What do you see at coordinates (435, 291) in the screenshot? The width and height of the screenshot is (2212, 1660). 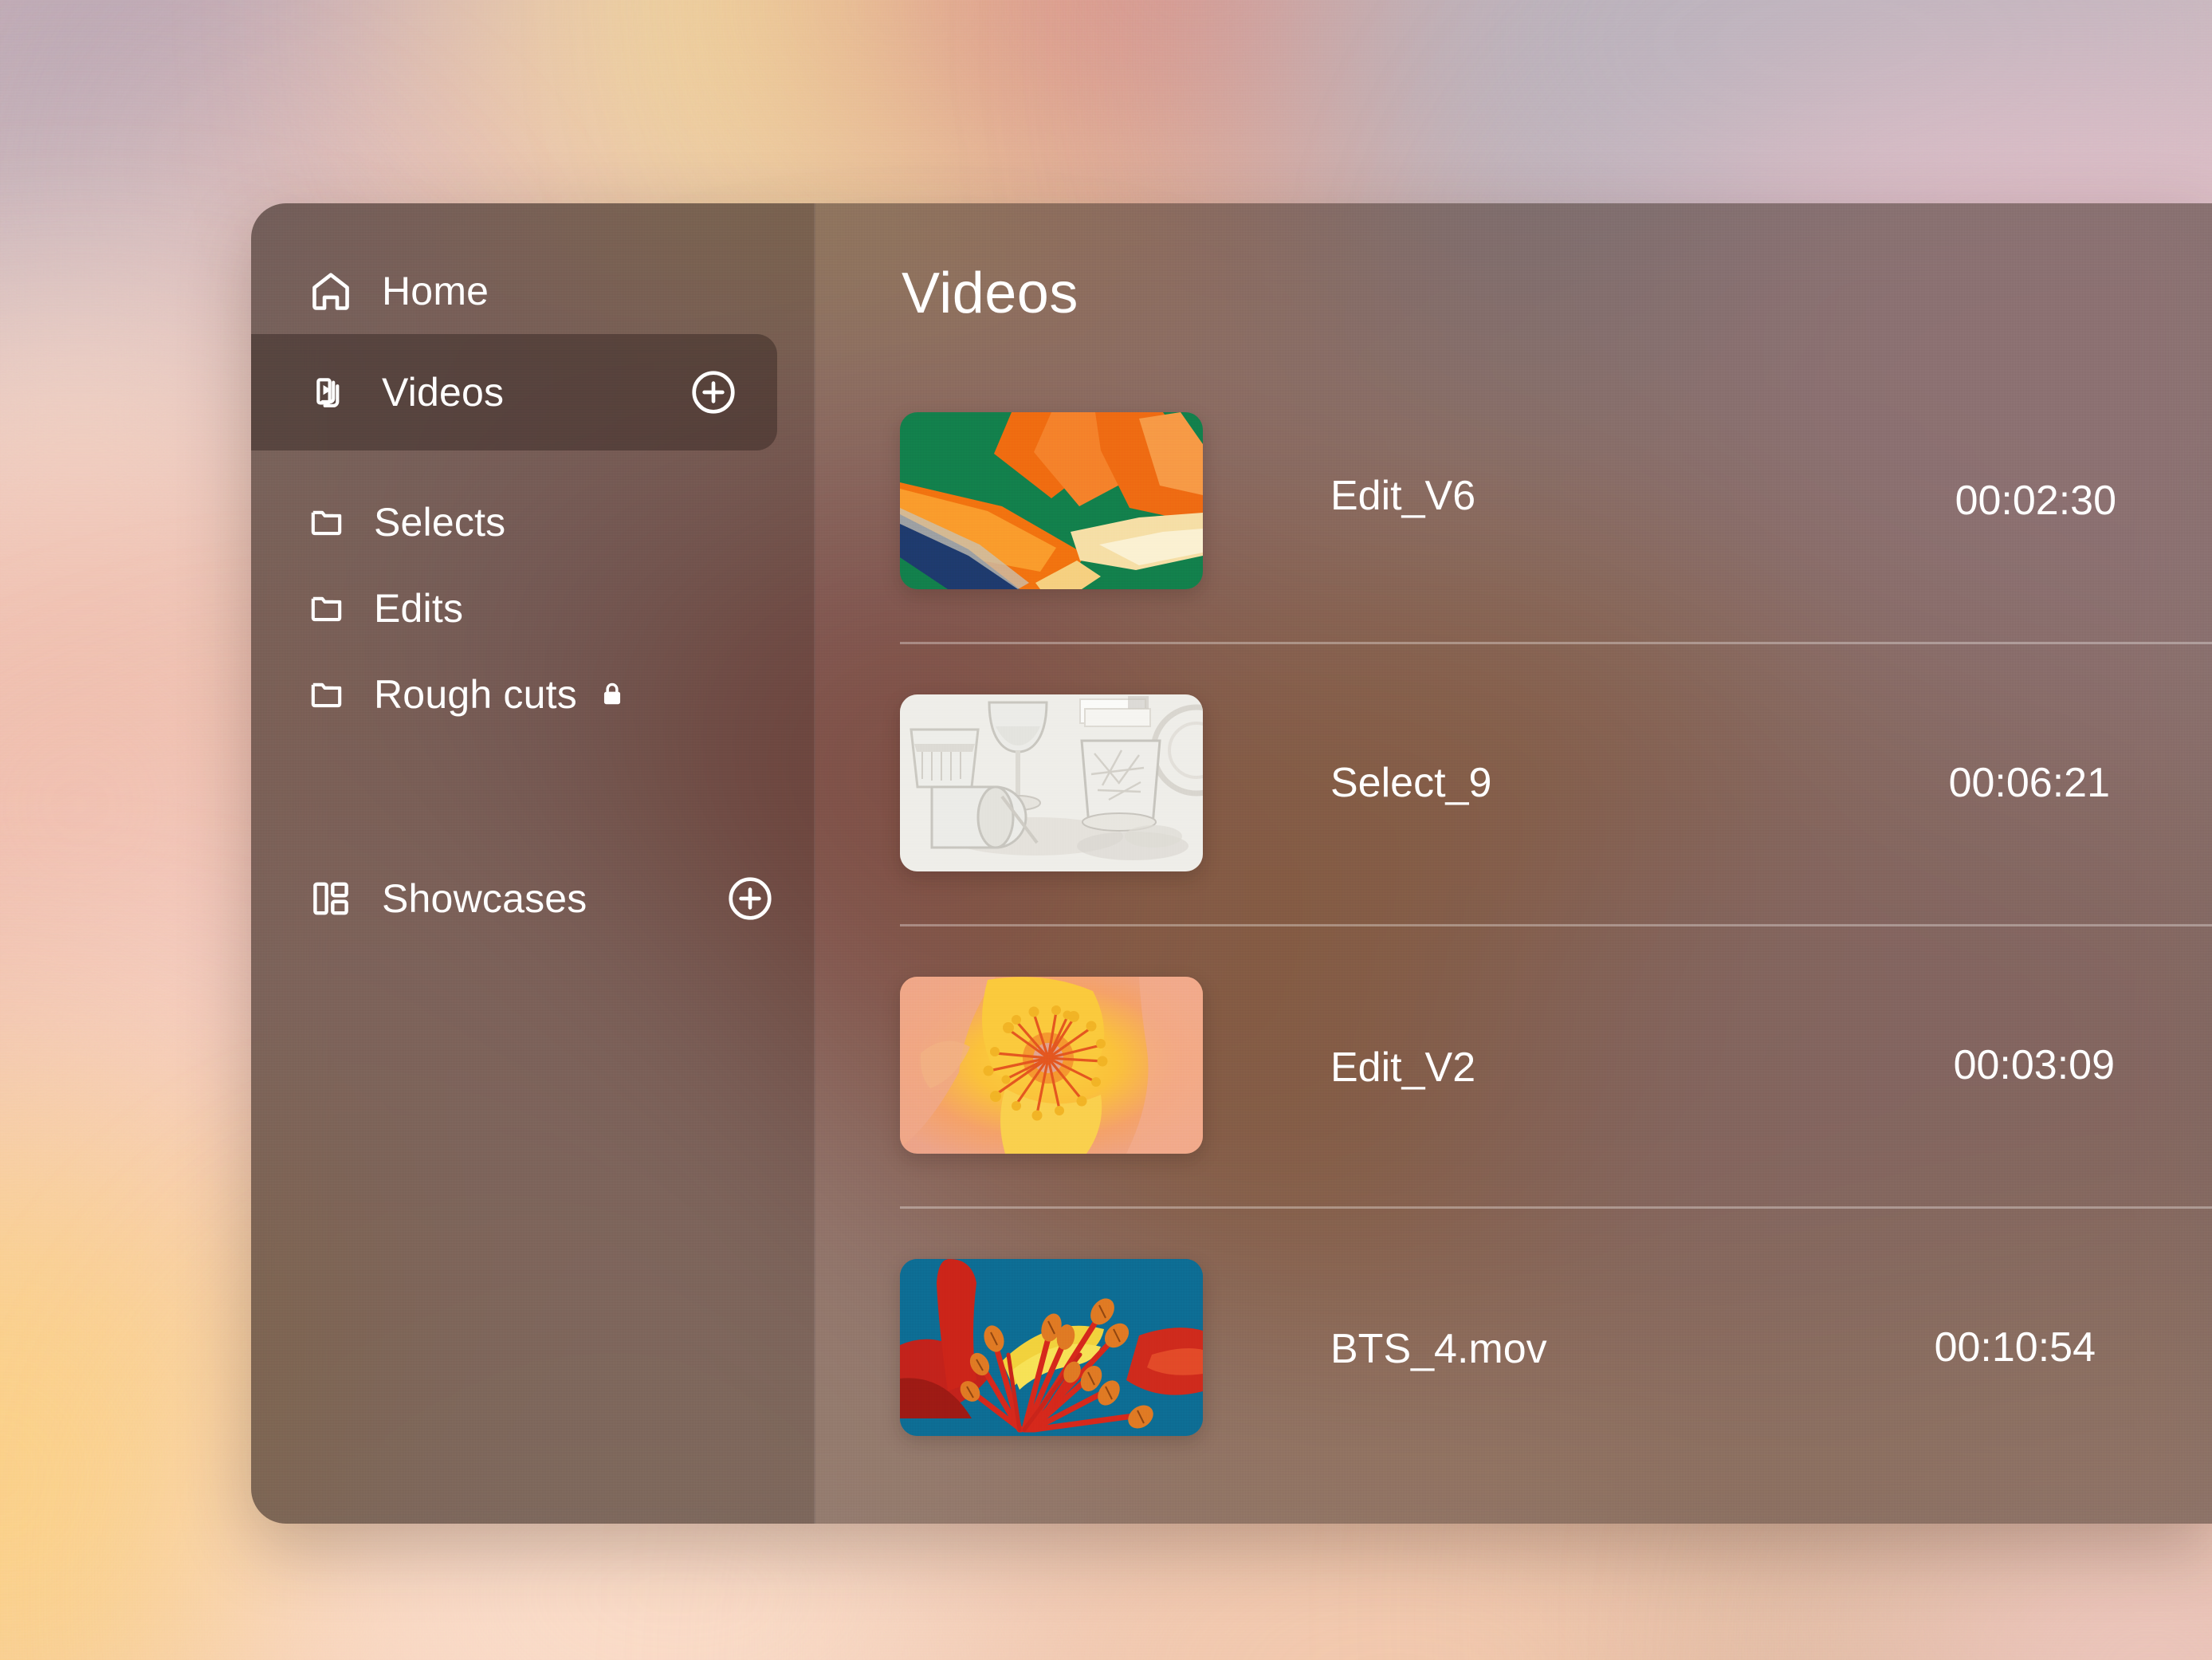 I see `sidebar-item-label: Home` at bounding box center [435, 291].